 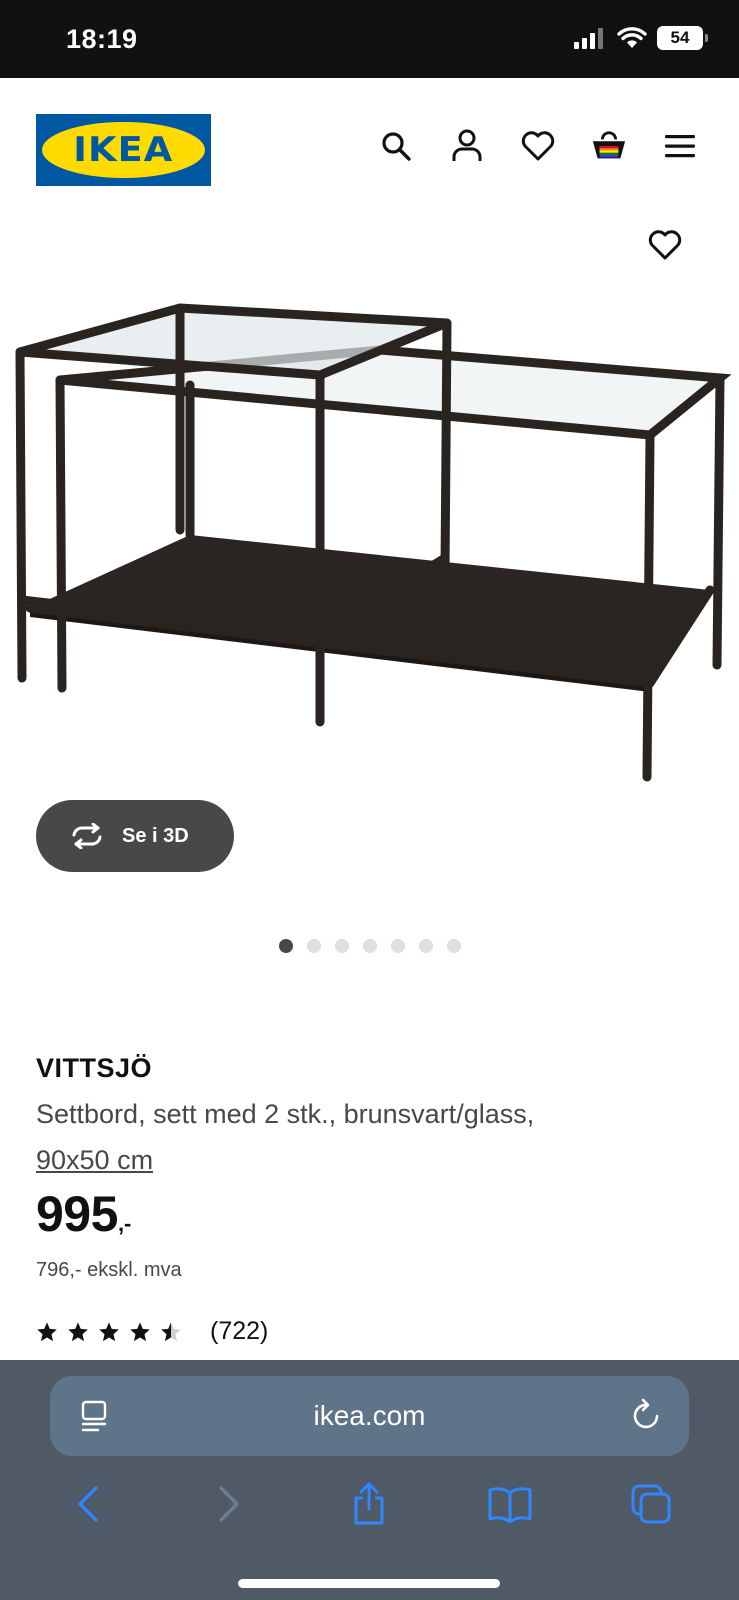 I want to click on logo-text: IKEA, so click(x=123, y=150).